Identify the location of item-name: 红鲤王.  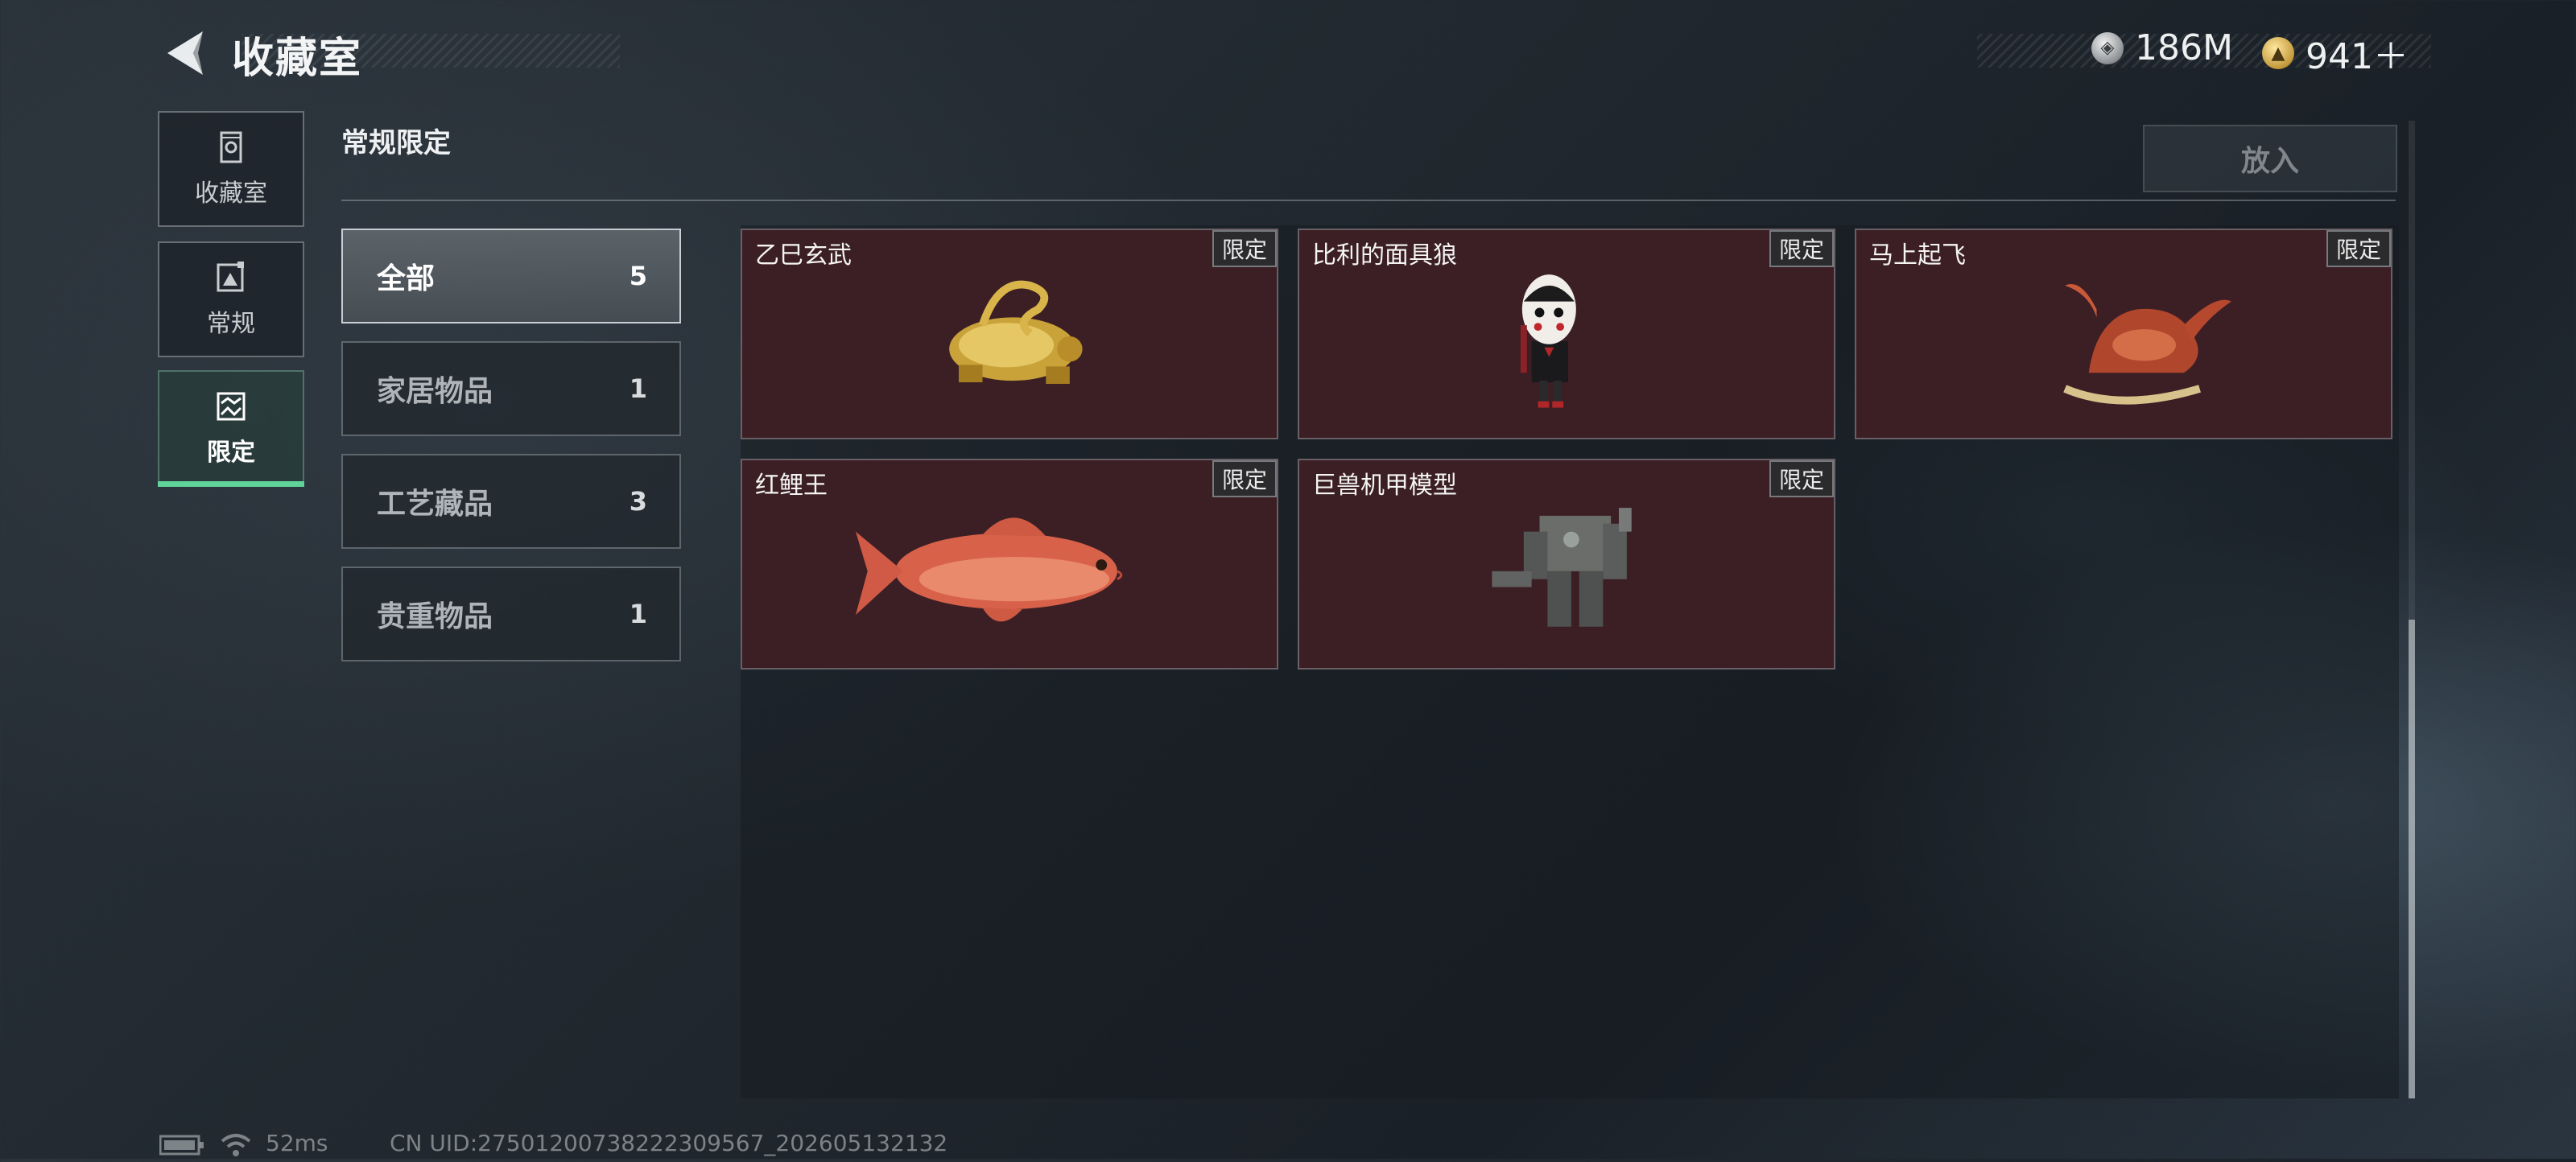
(791, 486).